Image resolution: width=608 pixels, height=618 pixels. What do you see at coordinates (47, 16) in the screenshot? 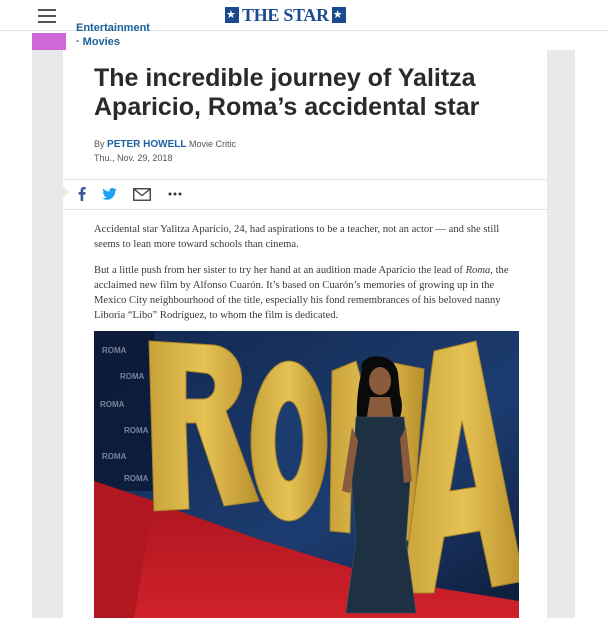
I see `hamburger-menu-icon` at bounding box center [47, 16].